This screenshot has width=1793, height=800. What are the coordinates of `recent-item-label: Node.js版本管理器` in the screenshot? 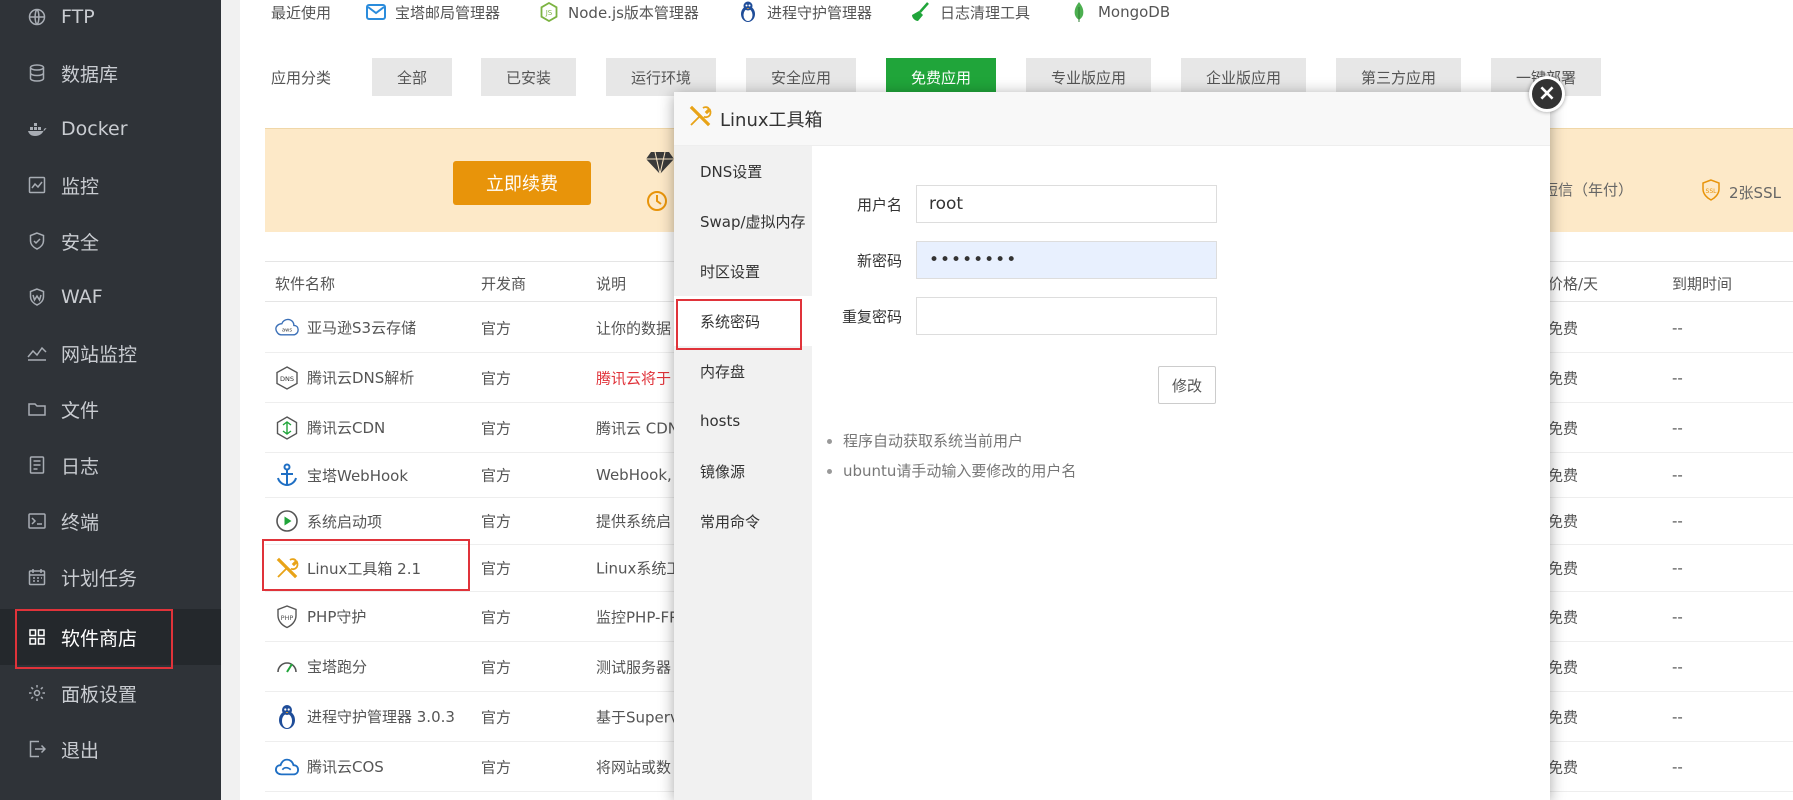 It's located at (633, 12).